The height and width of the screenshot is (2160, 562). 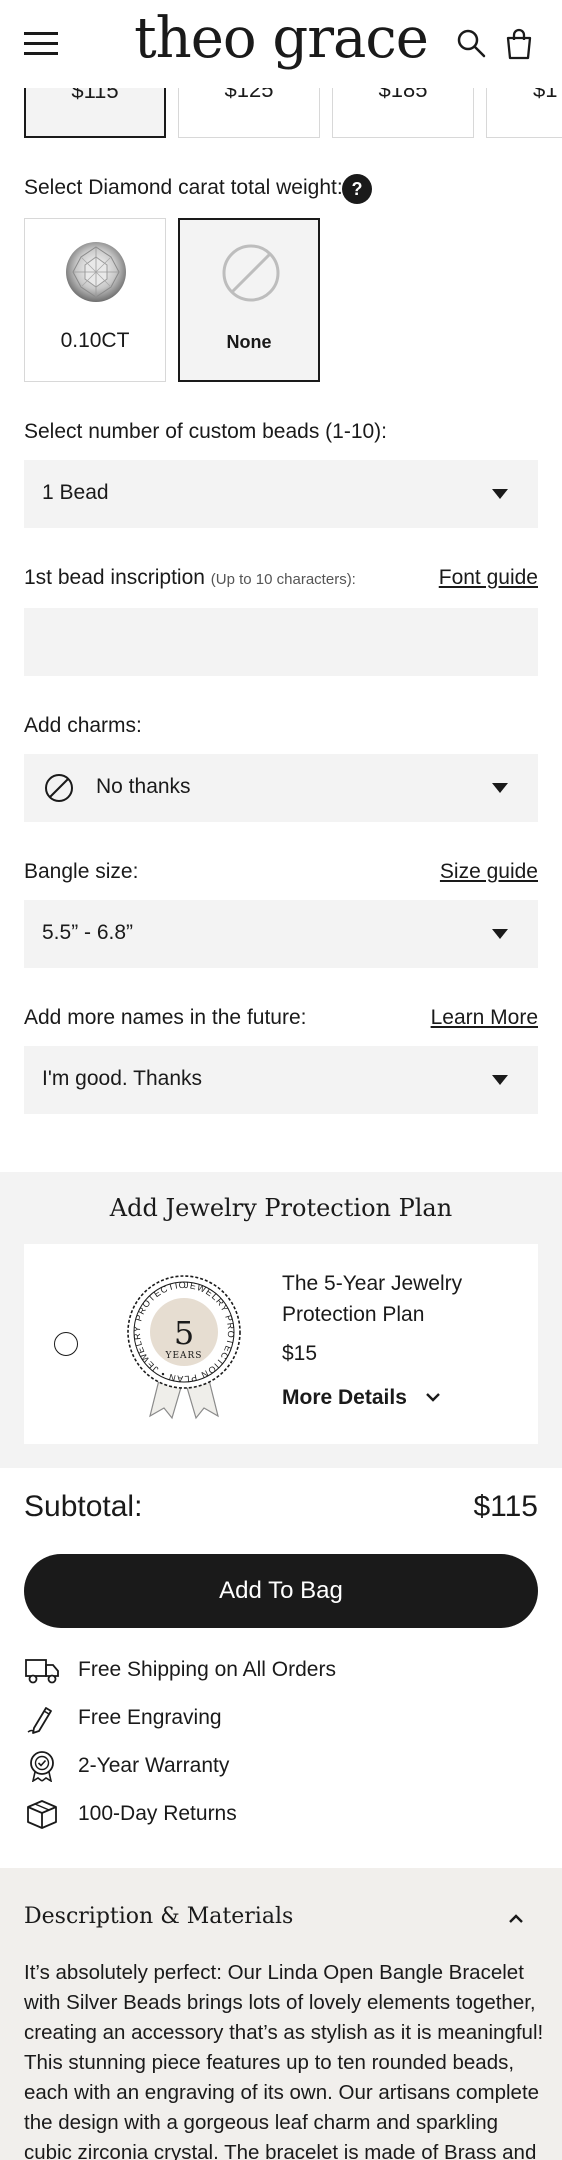 What do you see at coordinates (150, 1717) in the screenshot?
I see `perk-text: Free Engraving` at bounding box center [150, 1717].